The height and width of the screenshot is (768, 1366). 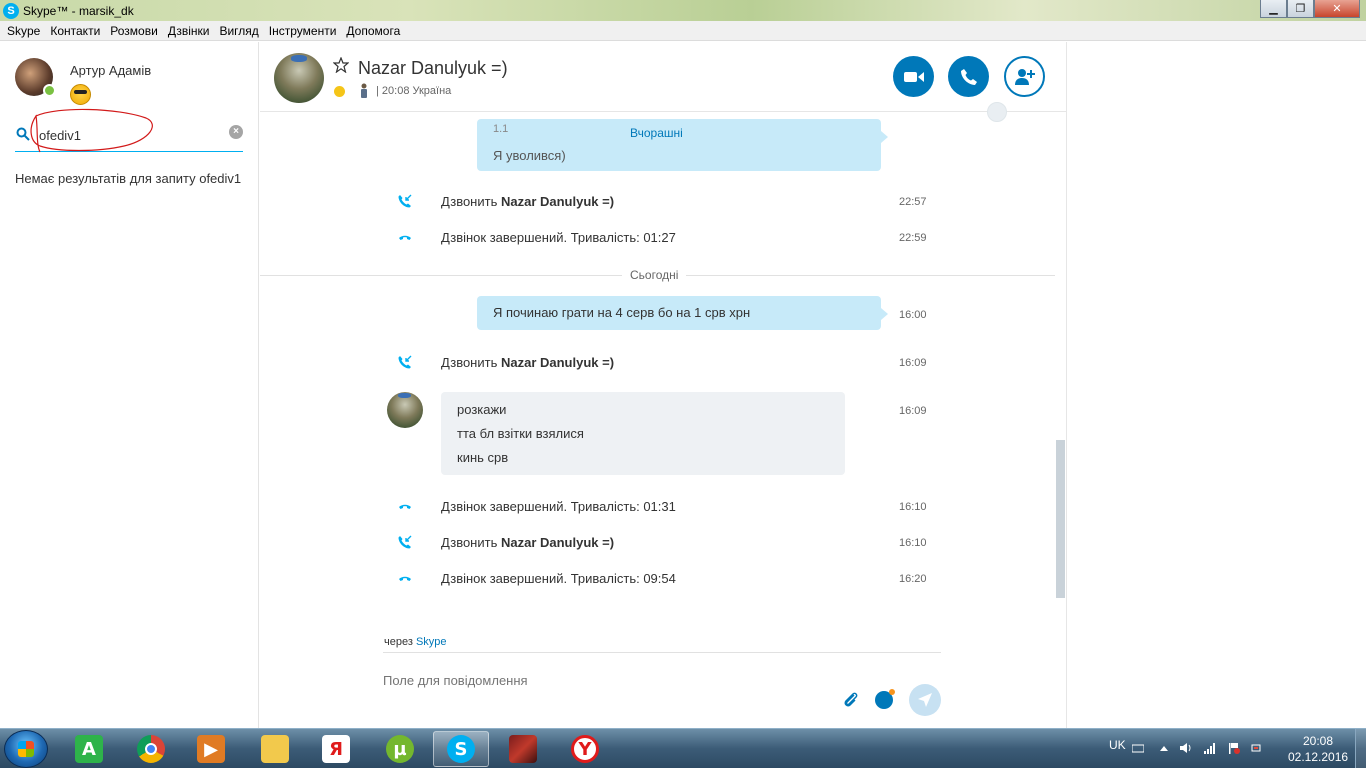 I want to click on start-button, so click(x=26, y=749).